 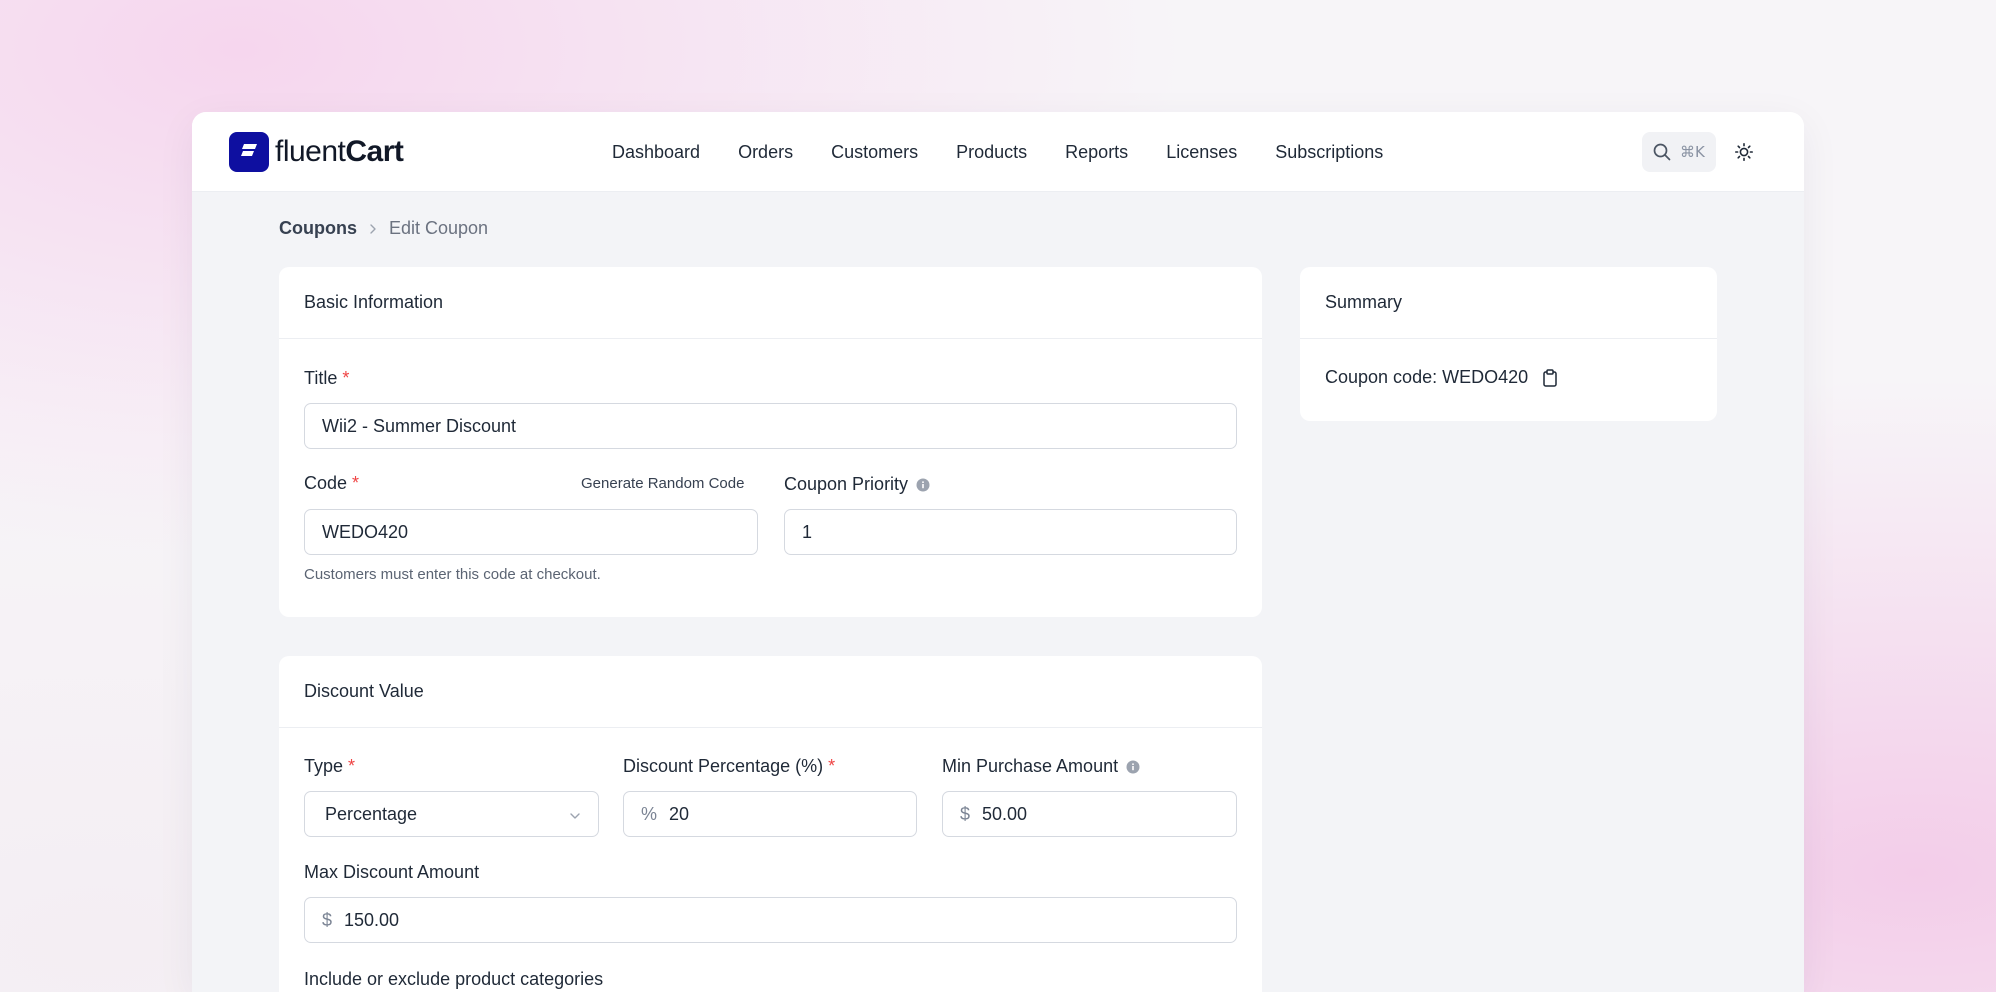 What do you see at coordinates (770, 692) in the screenshot?
I see `discount-value-heading: Discount Value` at bounding box center [770, 692].